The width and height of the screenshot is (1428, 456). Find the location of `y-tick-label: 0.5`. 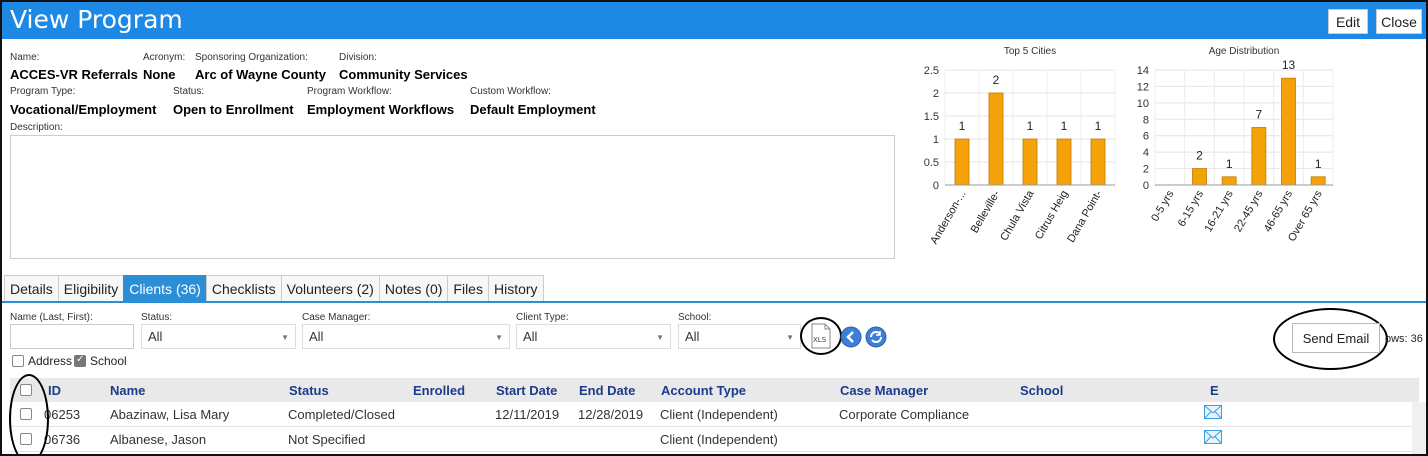

y-tick-label: 0.5 is located at coordinates (931, 163).